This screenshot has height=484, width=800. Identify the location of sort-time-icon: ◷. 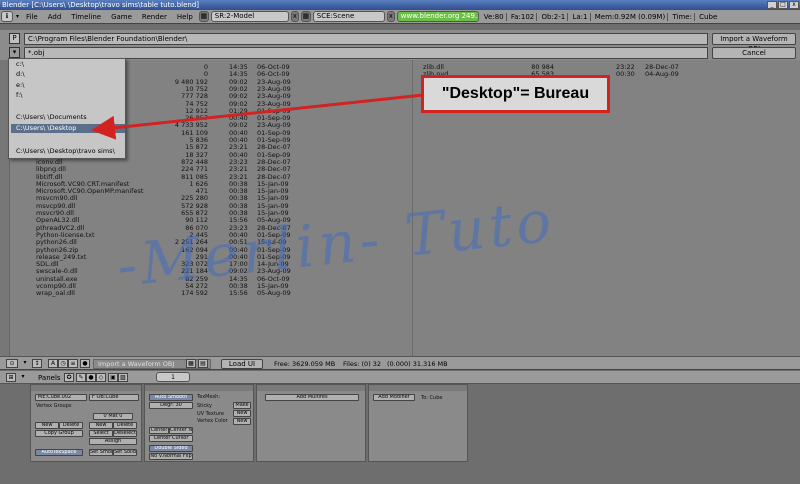
(63, 363).